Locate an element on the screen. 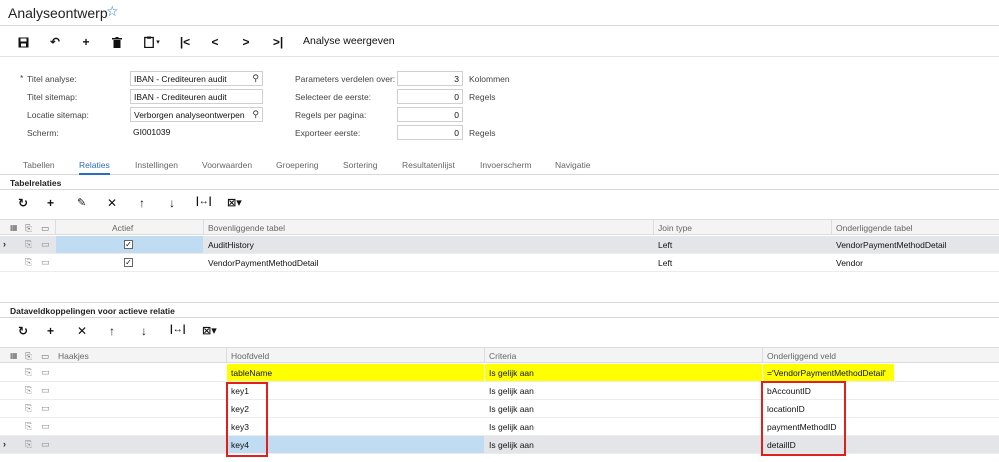  column-header-main-field: Hoofdveld is located at coordinates (250, 356).